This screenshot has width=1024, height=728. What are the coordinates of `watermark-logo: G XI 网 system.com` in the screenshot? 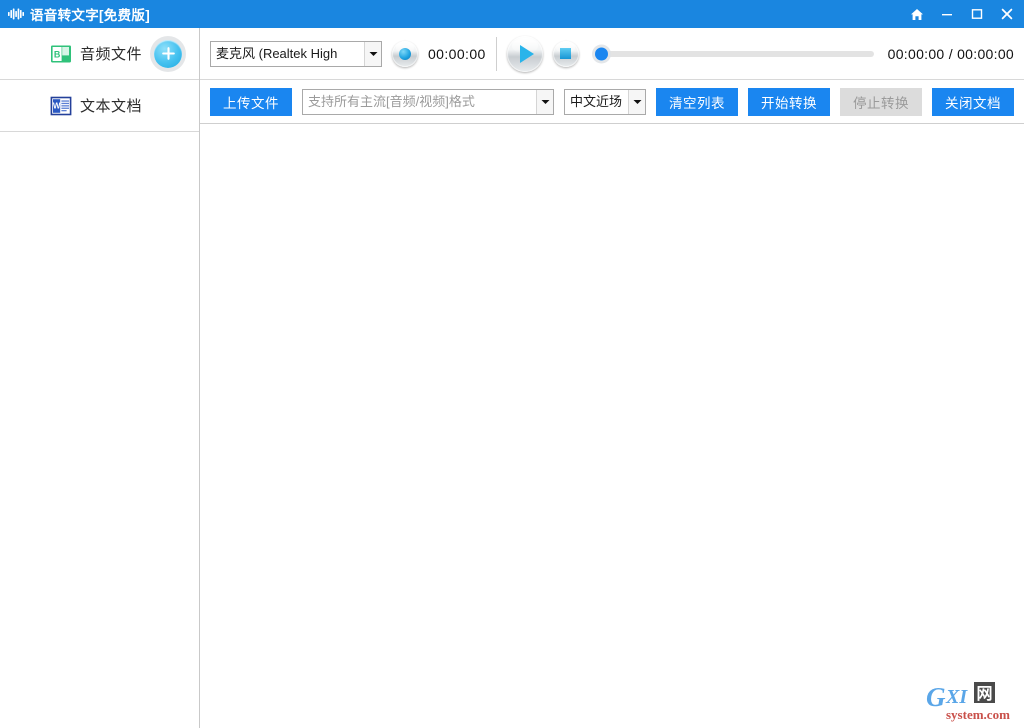 It's located at (971, 701).